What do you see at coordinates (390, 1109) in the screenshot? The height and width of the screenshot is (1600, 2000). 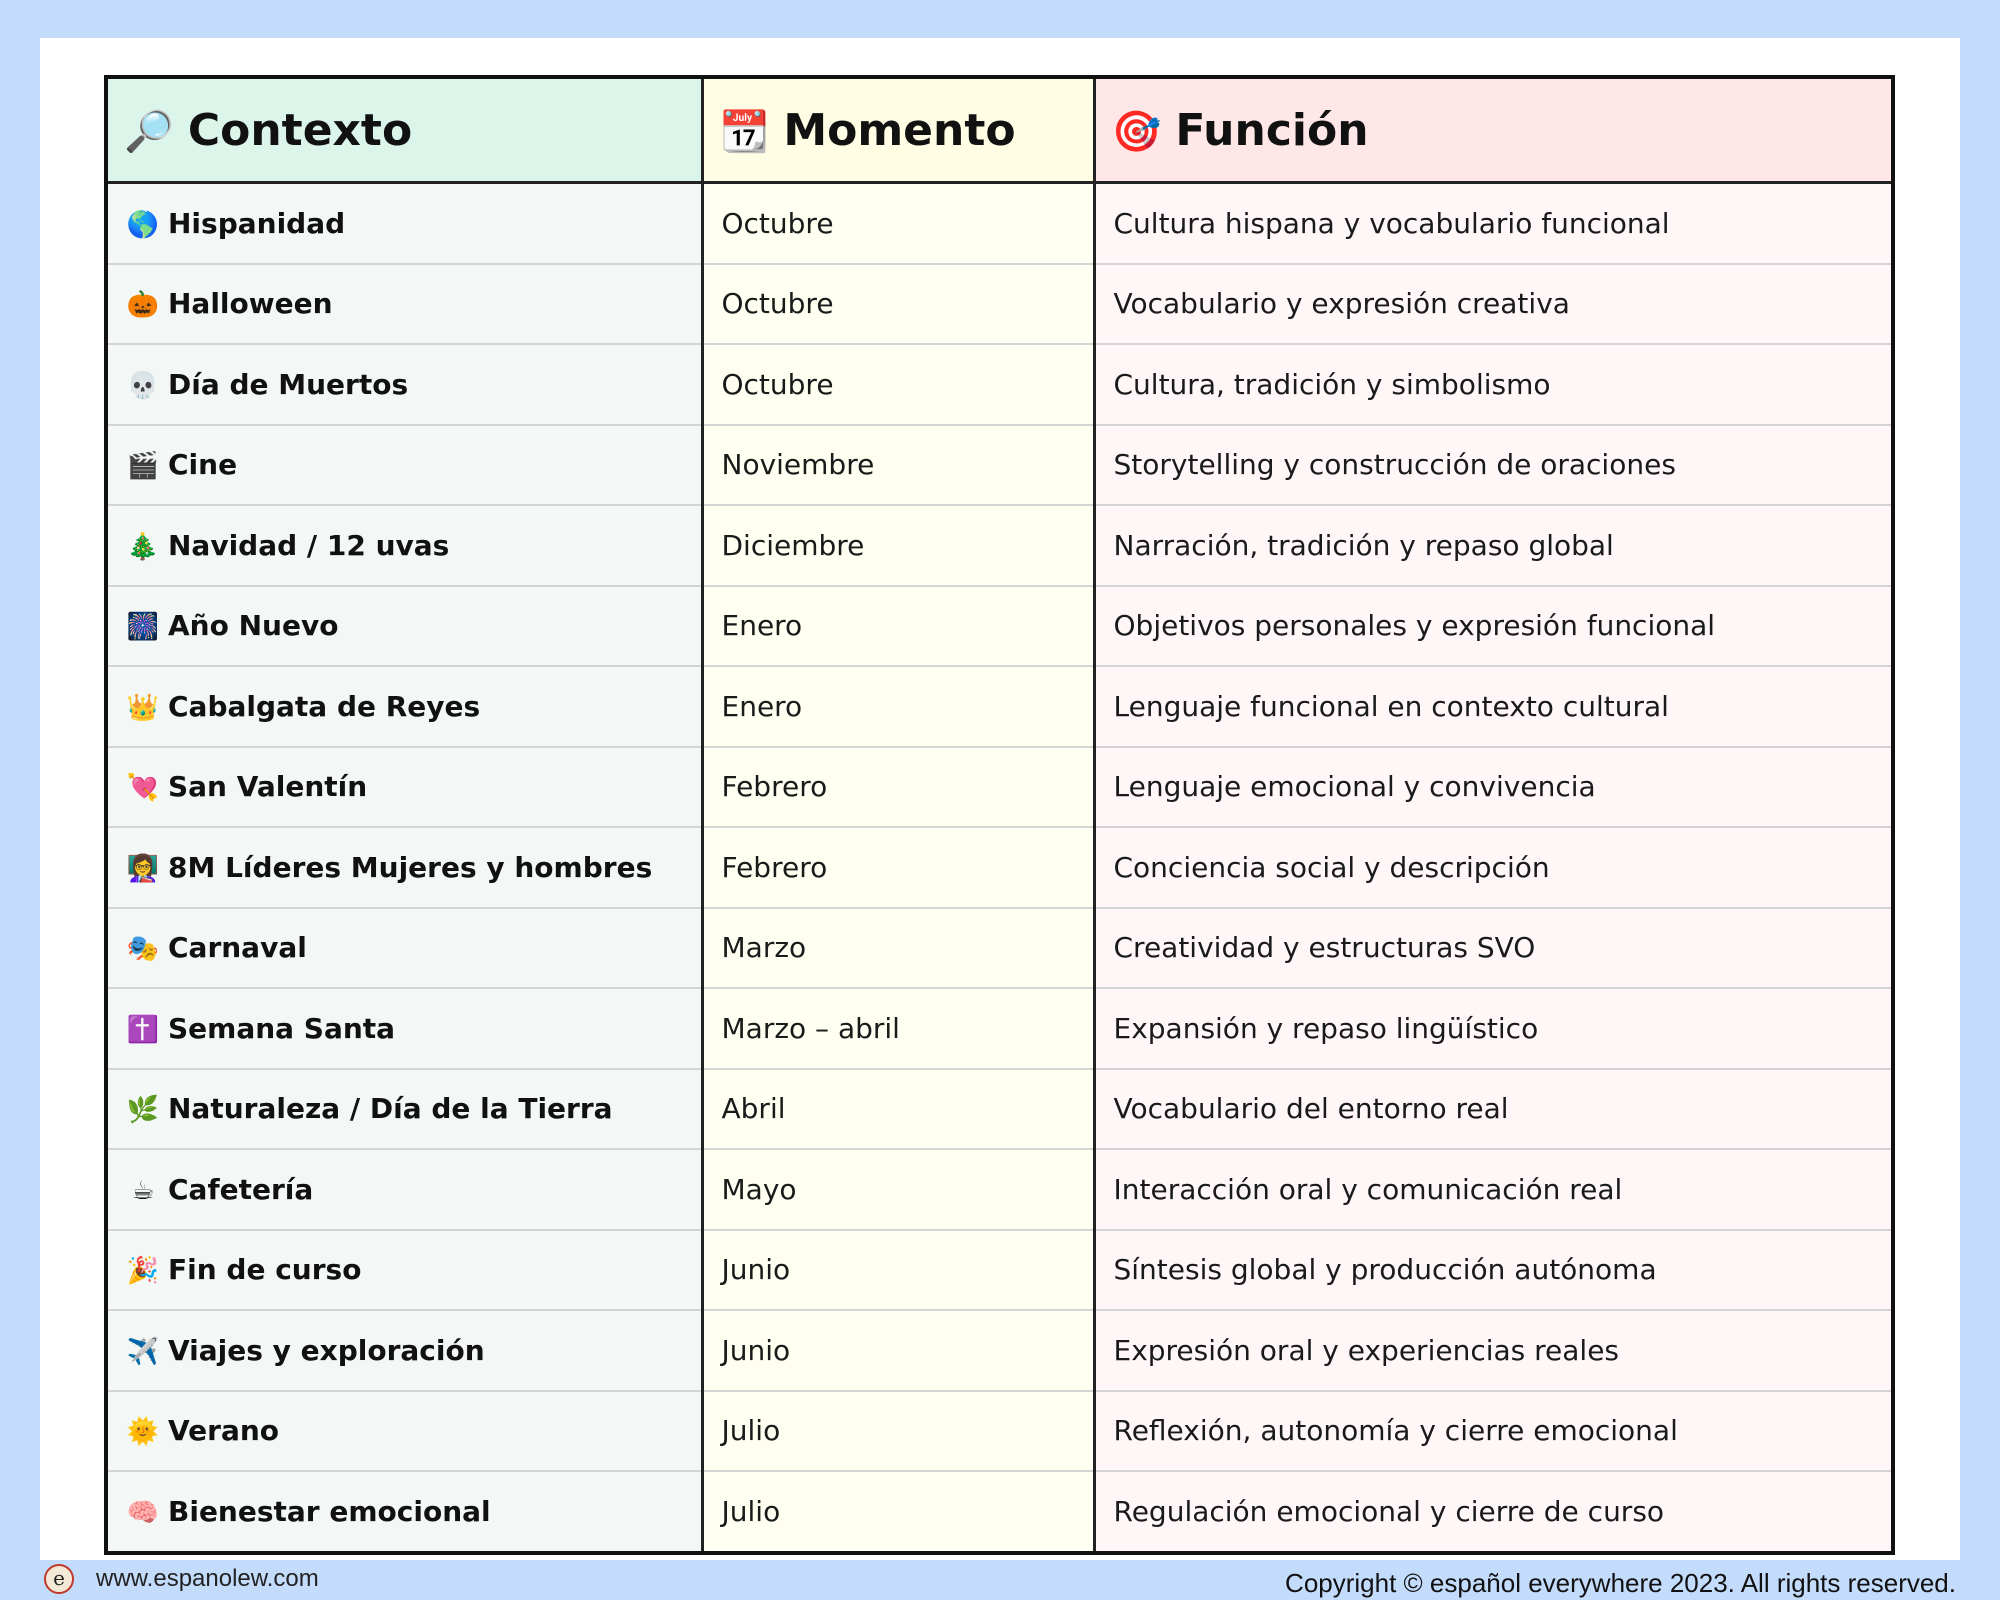 I see `context-label: Naturaleza / Día de la Tierra` at bounding box center [390, 1109].